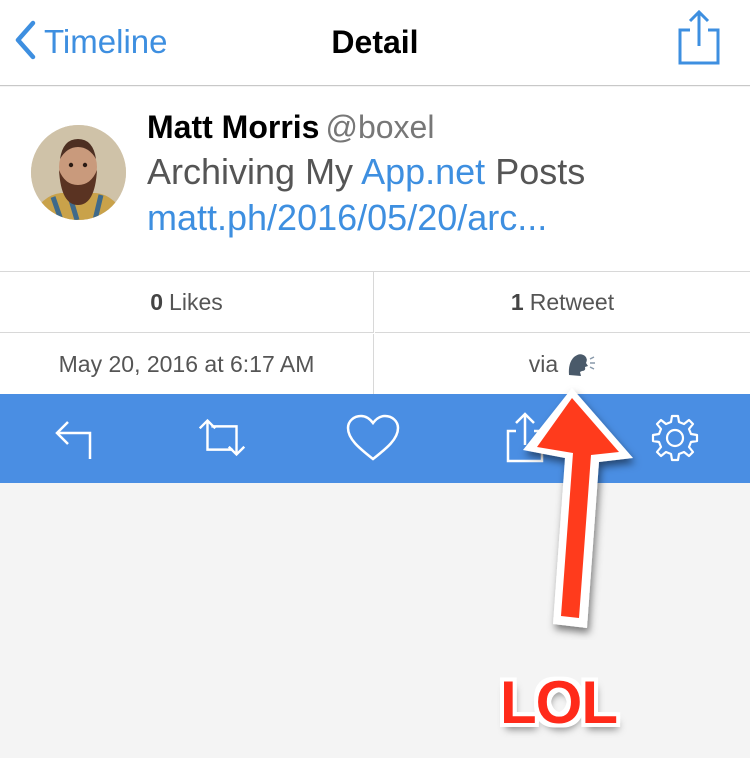  I want to click on annotation-label: LOL, so click(559, 702).